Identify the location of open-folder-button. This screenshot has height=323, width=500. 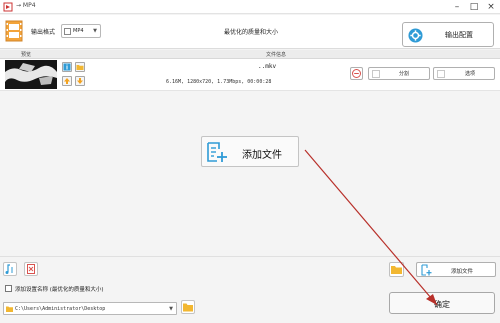
(80, 67).